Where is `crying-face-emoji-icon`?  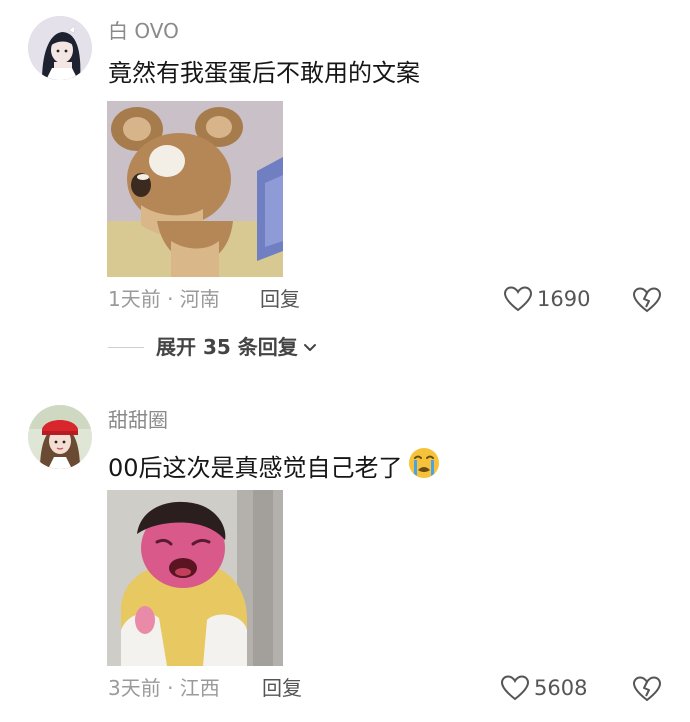 crying-face-emoji-icon is located at coordinates (424, 467).